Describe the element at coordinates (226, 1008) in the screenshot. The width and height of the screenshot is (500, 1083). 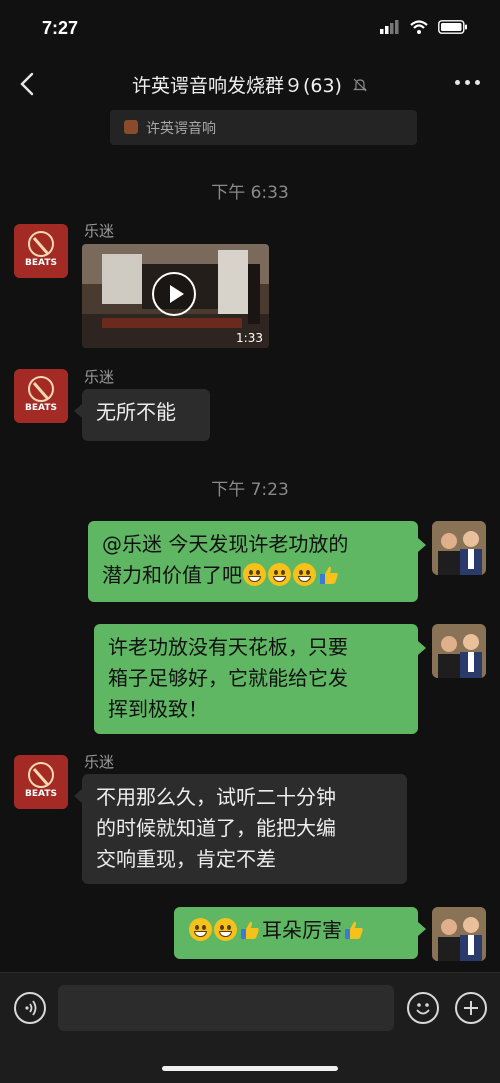
I see `message-input` at that location.